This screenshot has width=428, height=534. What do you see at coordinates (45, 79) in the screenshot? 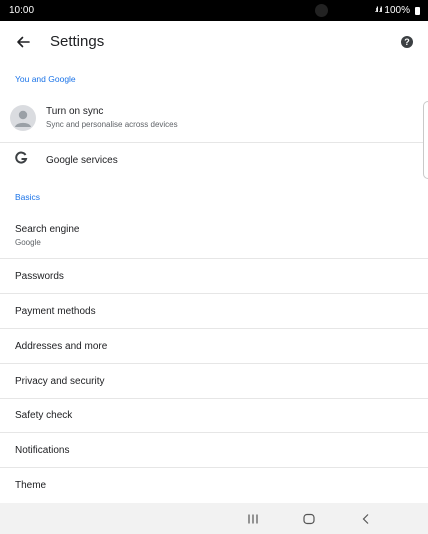
I see `section-header-you-and-google: You and Google` at bounding box center [45, 79].